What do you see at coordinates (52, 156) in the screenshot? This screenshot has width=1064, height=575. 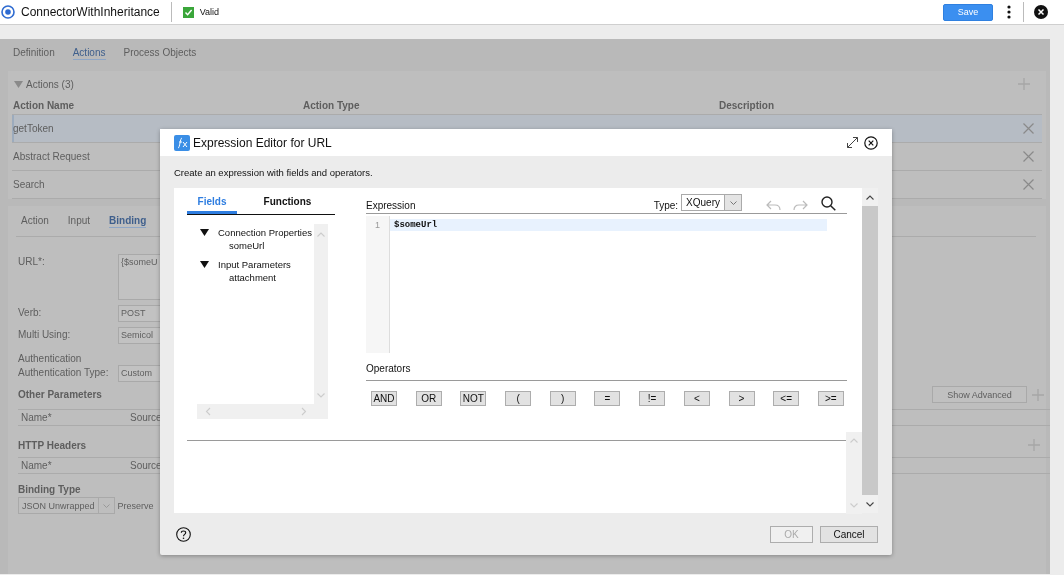 I see `action-name: Abstract Request` at bounding box center [52, 156].